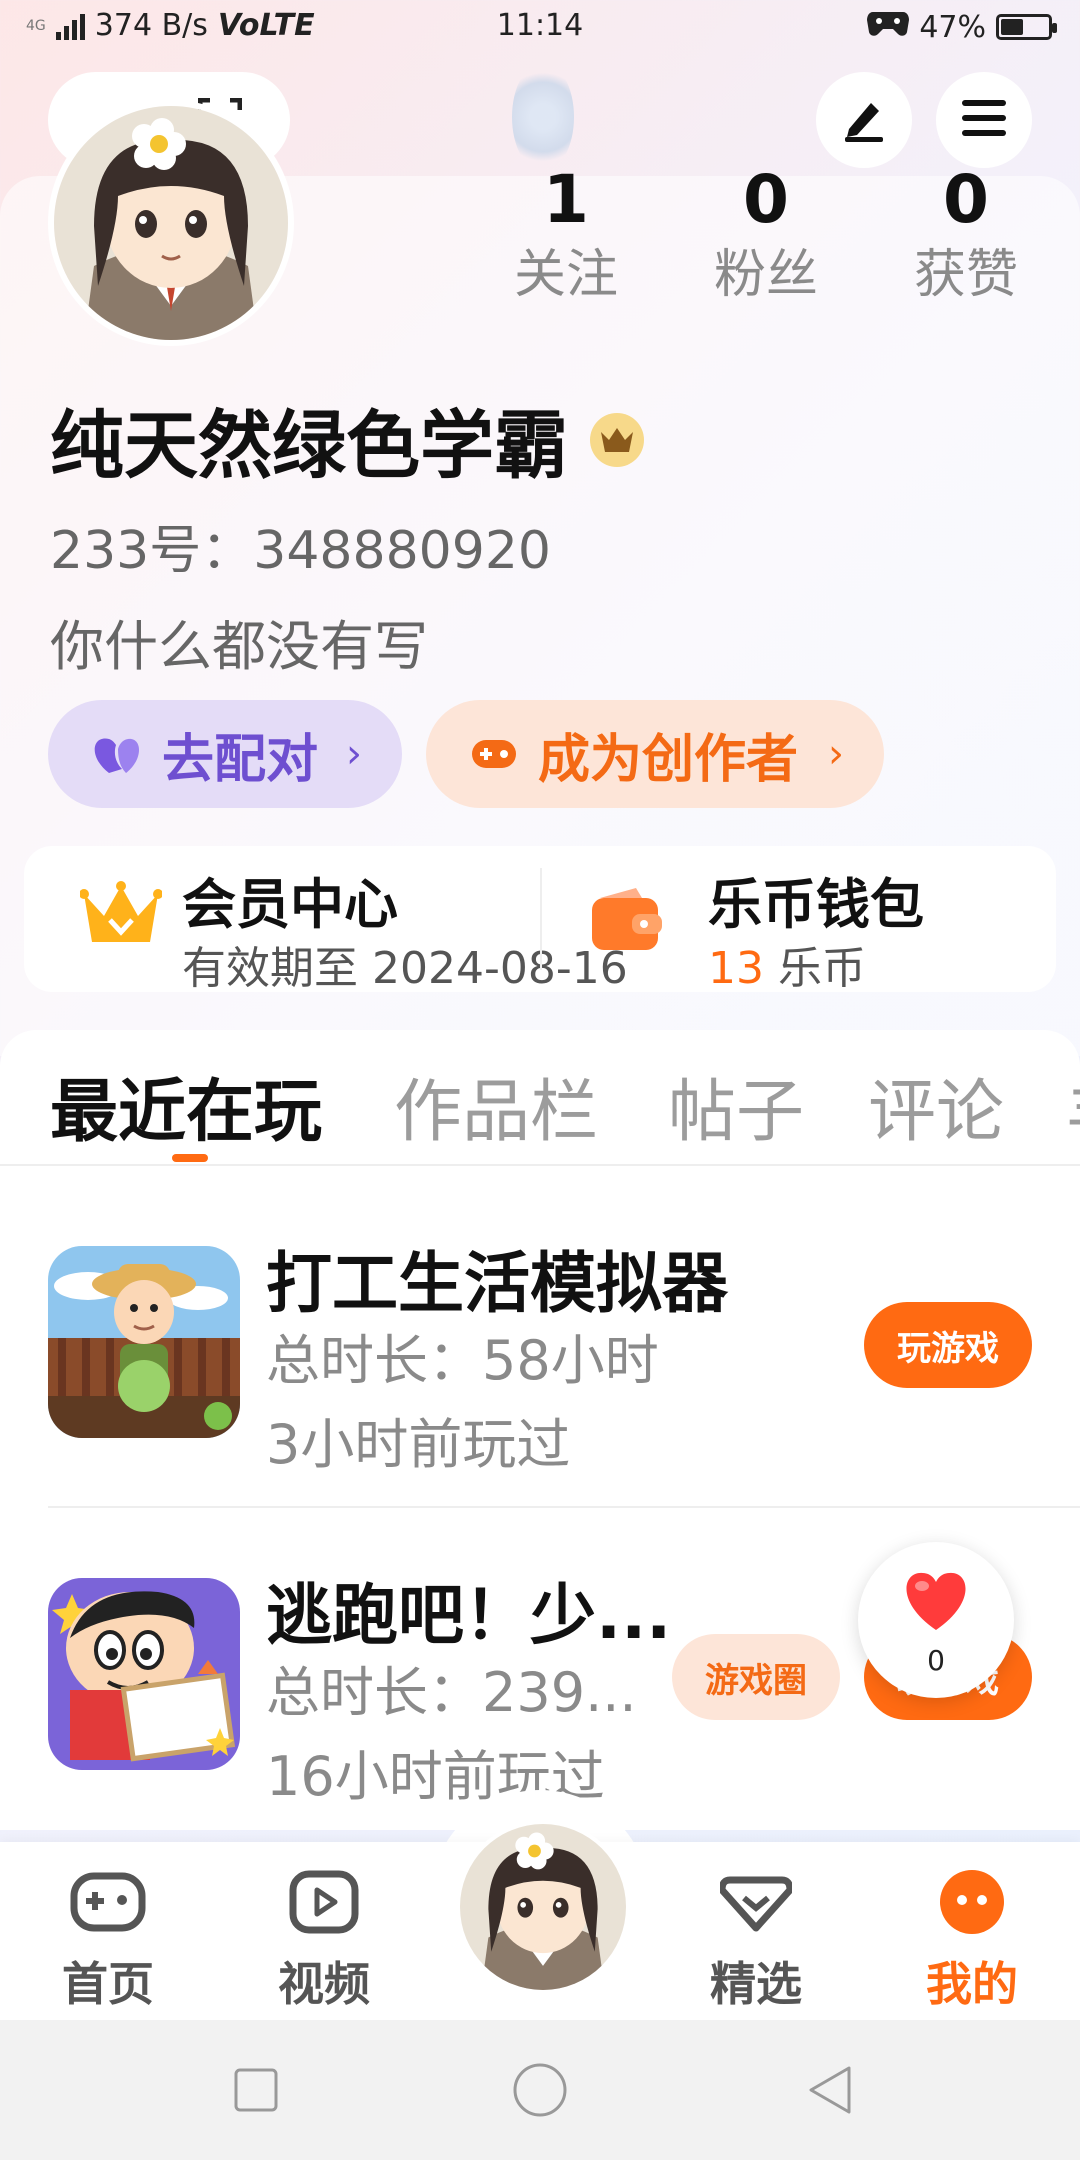  What do you see at coordinates (972, 1902) in the screenshot?
I see `face-icon` at bounding box center [972, 1902].